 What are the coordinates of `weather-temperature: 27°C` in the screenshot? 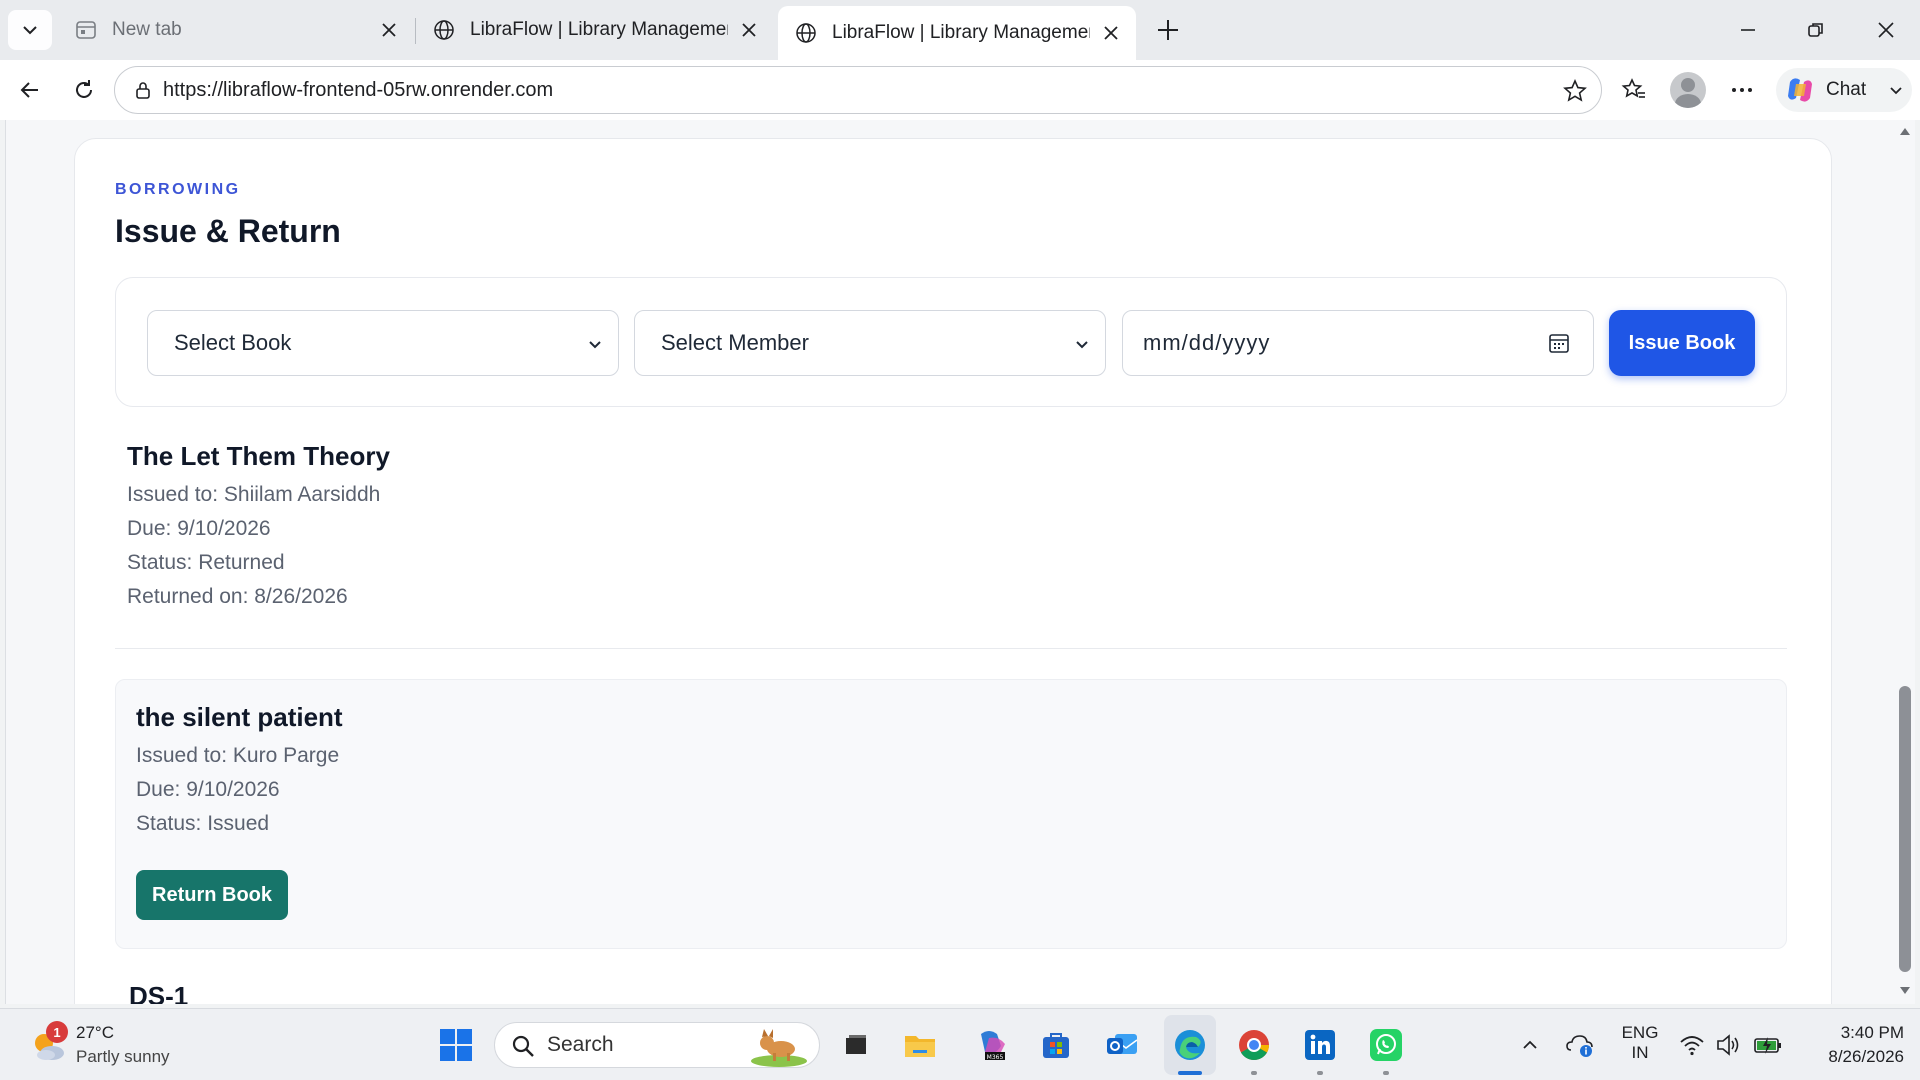 It's located at (95, 1032).